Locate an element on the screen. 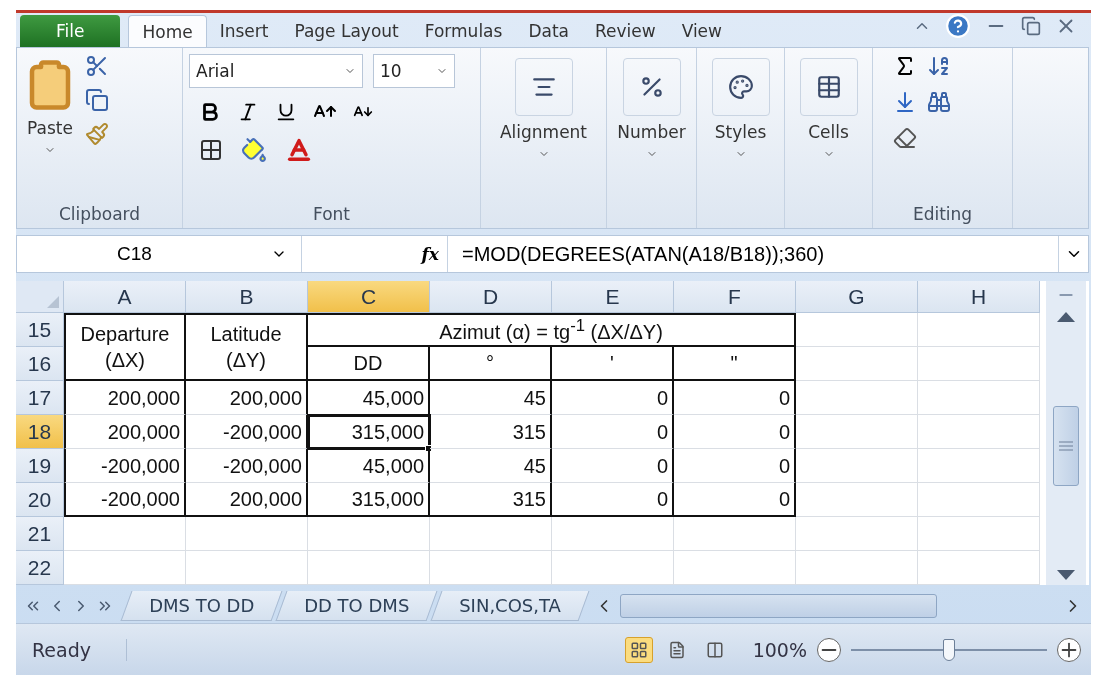  group-label: Clipboard is located at coordinates (99, 214).